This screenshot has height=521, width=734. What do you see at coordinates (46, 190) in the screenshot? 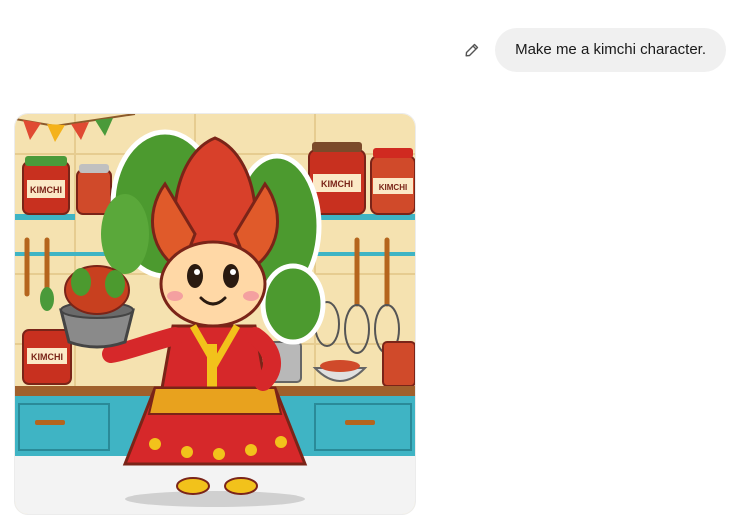
I see `jar-label-1: KIMCHI` at bounding box center [46, 190].